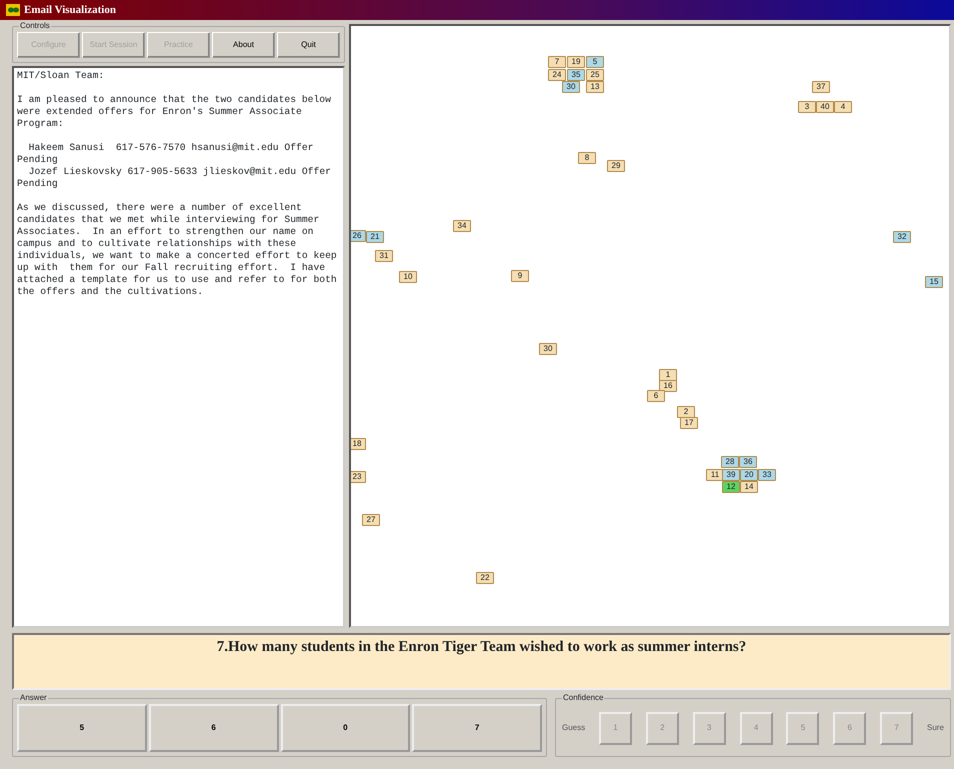 This screenshot has width=954, height=769. What do you see at coordinates (384, 256) in the screenshot?
I see `node-label: 31` at bounding box center [384, 256].